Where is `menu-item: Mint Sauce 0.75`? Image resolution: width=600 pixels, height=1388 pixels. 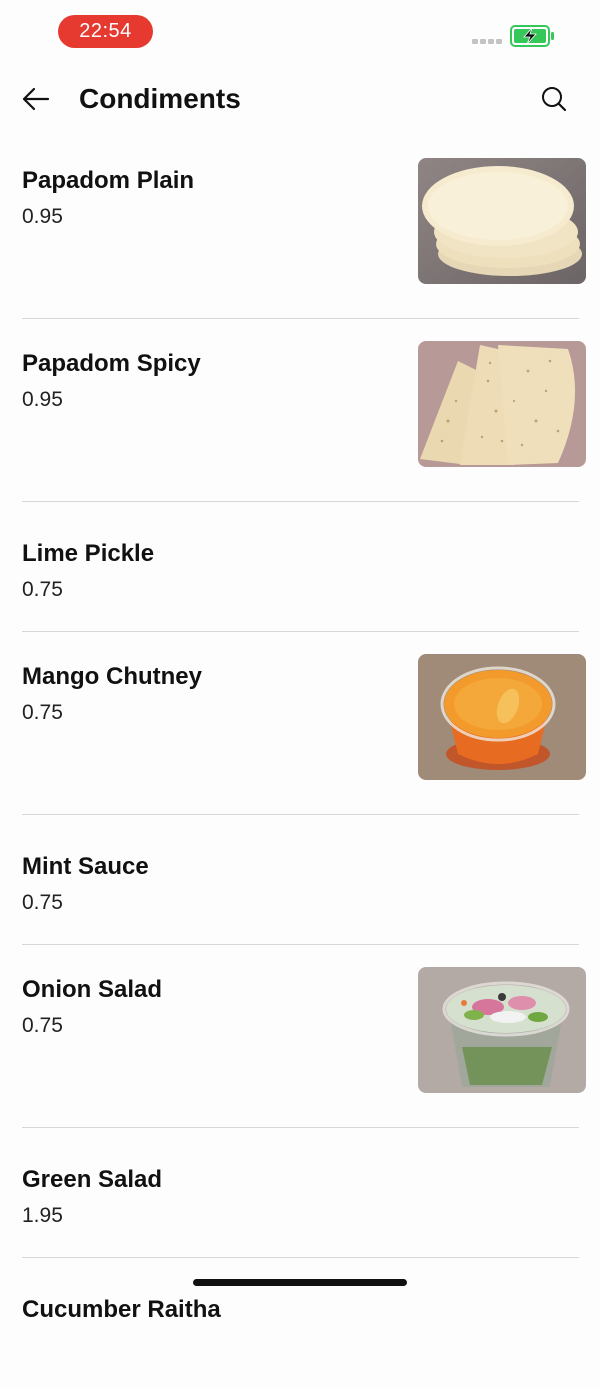
menu-item: Mint Sauce 0.75 is located at coordinates (300, 880).